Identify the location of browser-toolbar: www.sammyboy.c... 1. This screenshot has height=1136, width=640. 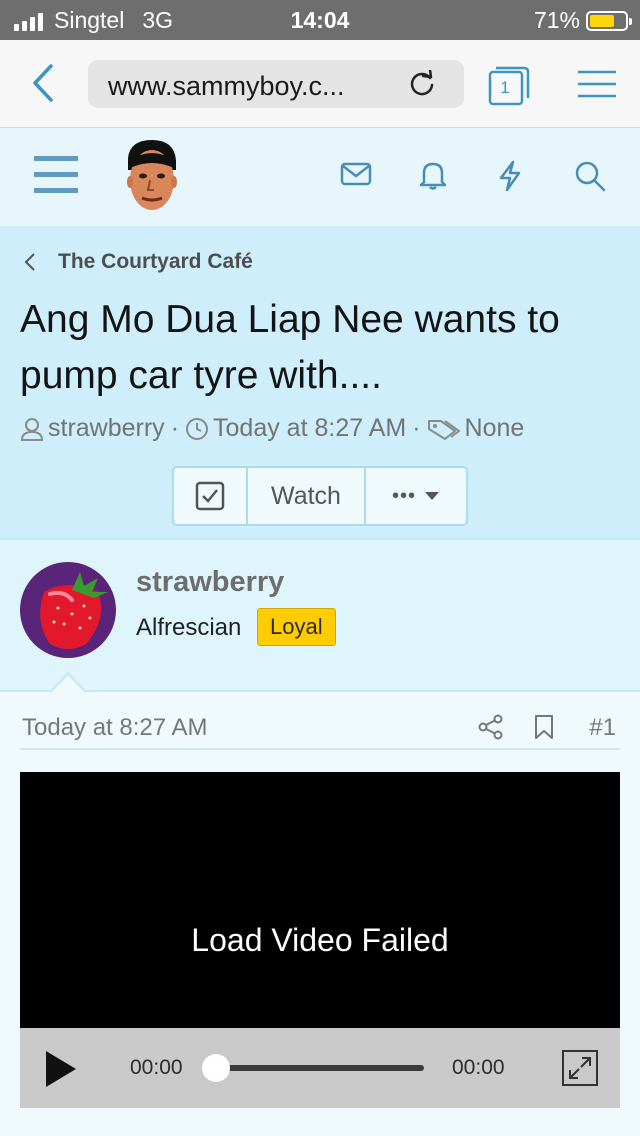
(320, 84).